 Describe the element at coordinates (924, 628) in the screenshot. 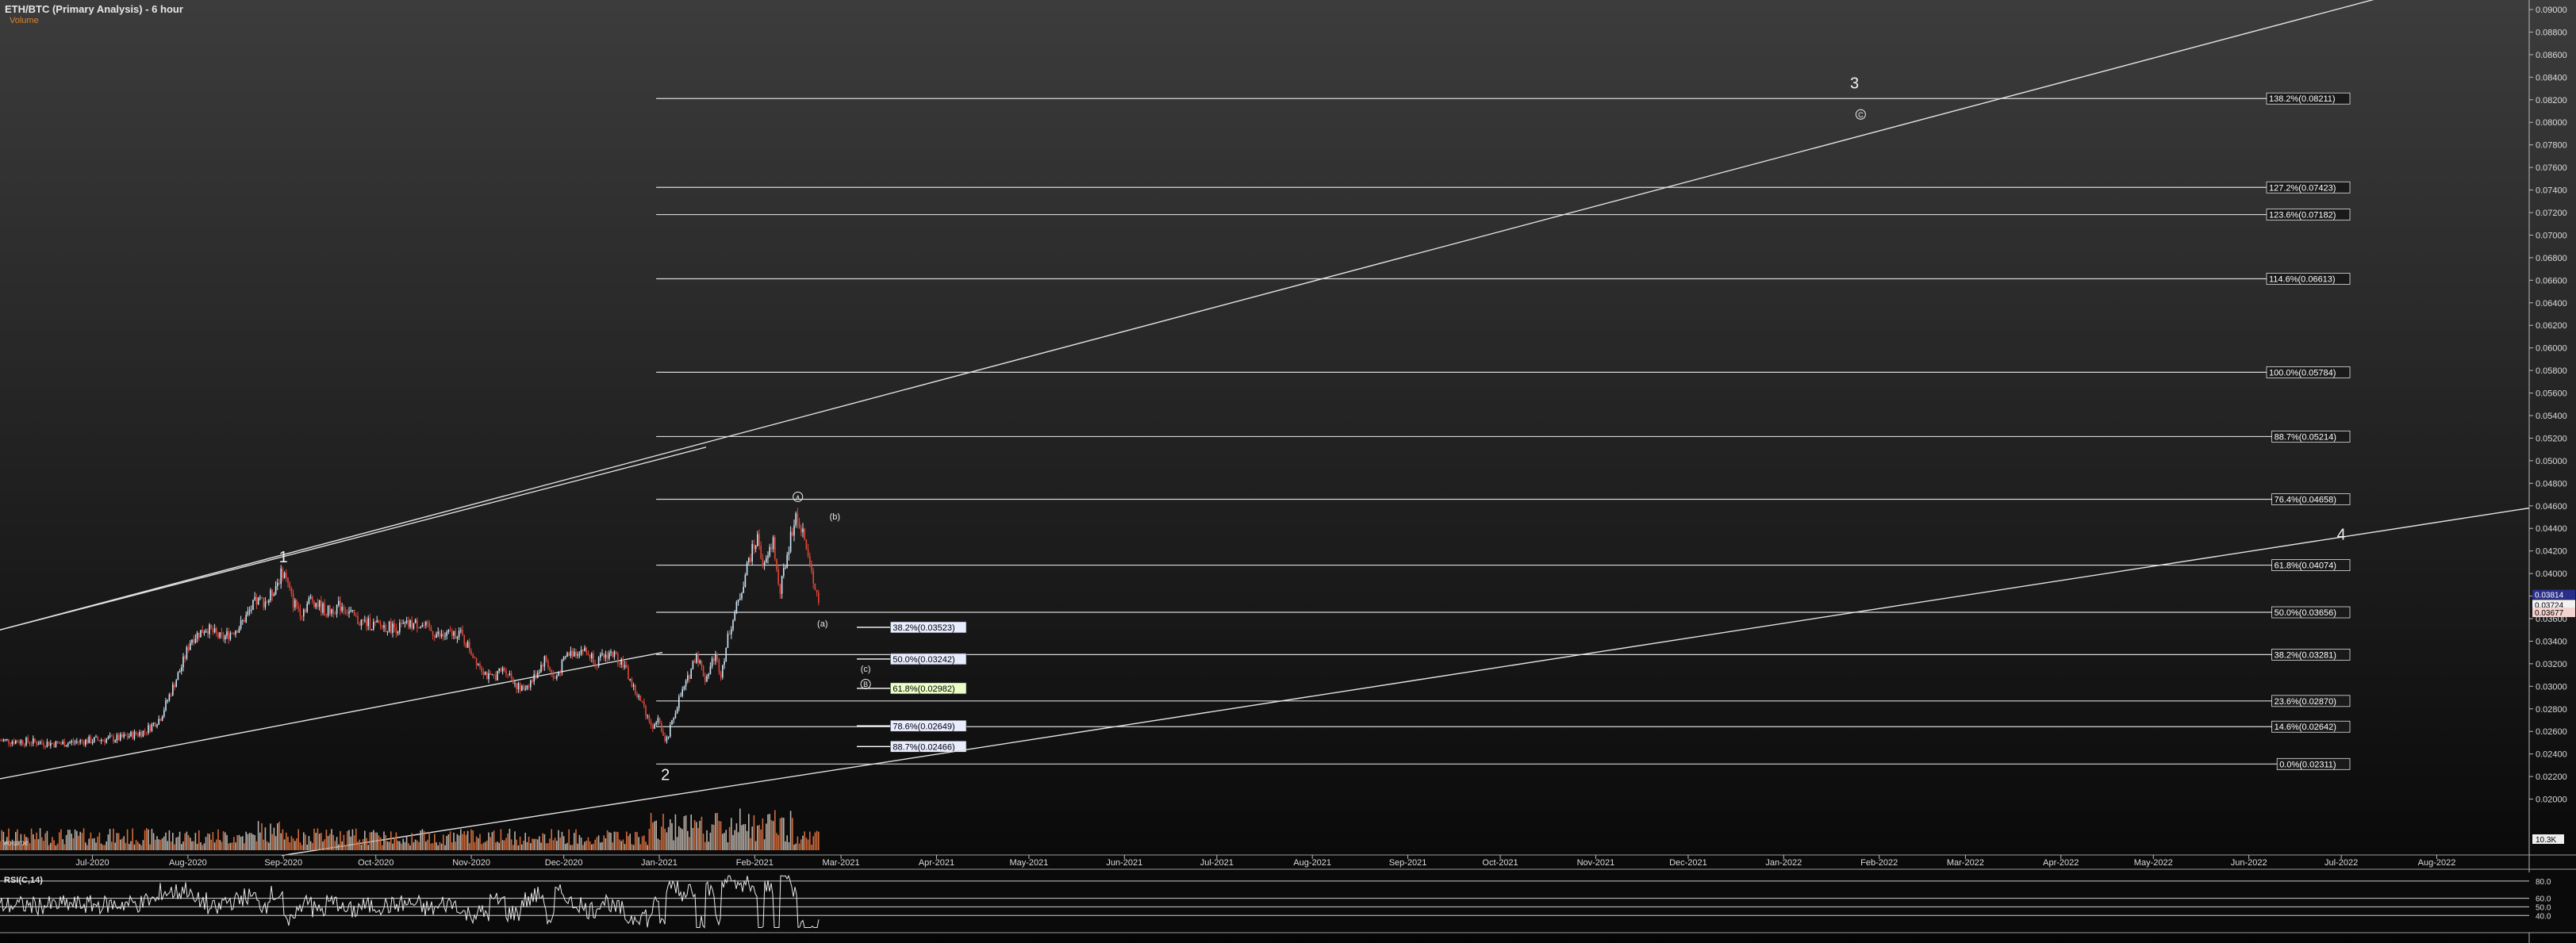

I see `fib-retrace-label: 38.2%(0.03523)` at that location.